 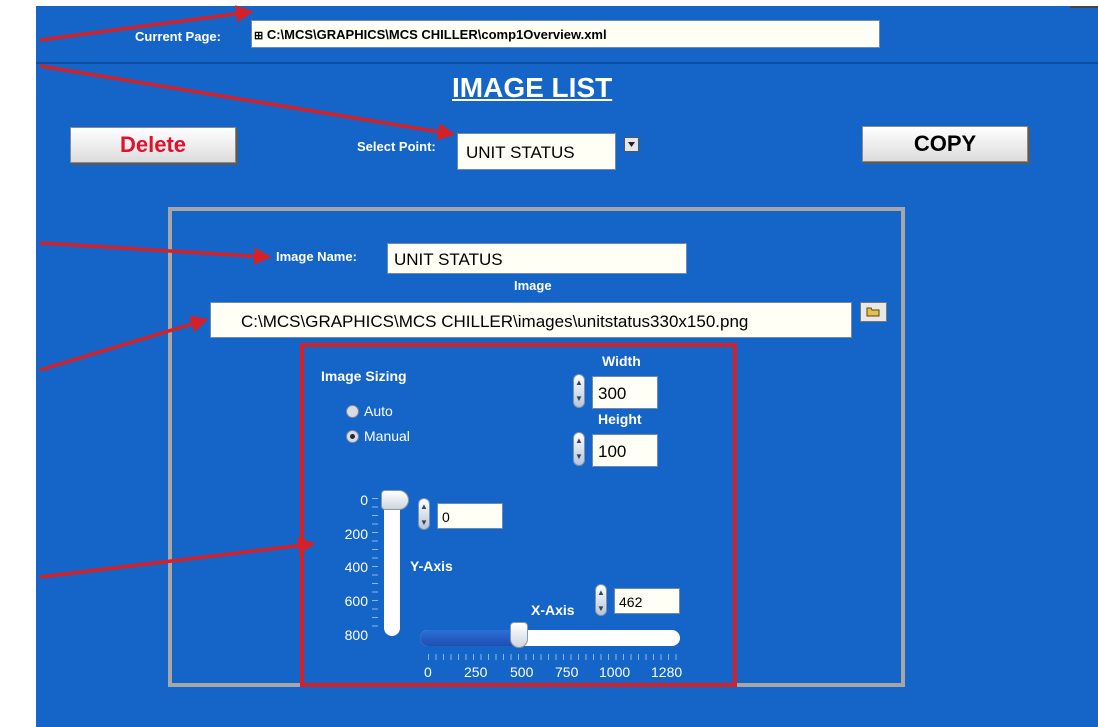 What do you see at coordinates (247, 102) in the screenshot?
I see `arrow-select-point` at bounding box center [247, 102].